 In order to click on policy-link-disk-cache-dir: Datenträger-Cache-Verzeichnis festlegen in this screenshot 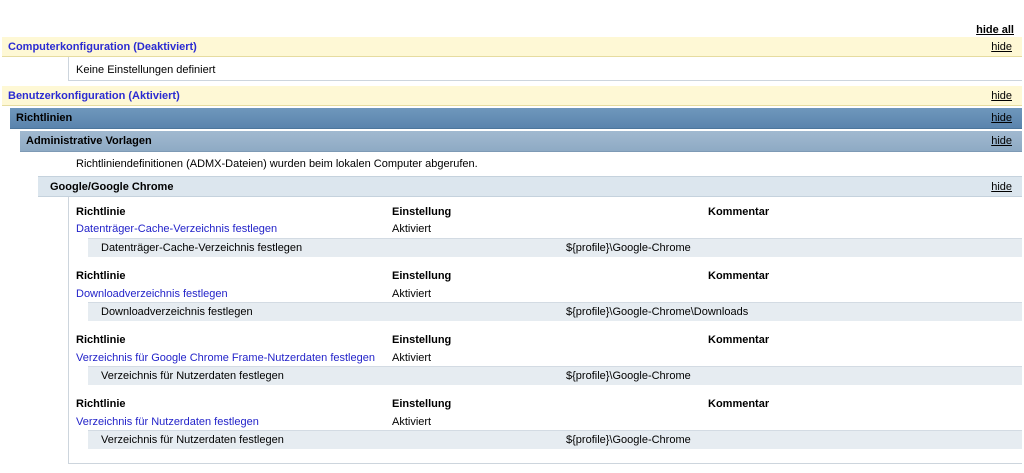, I will do `click(176, 229)`.